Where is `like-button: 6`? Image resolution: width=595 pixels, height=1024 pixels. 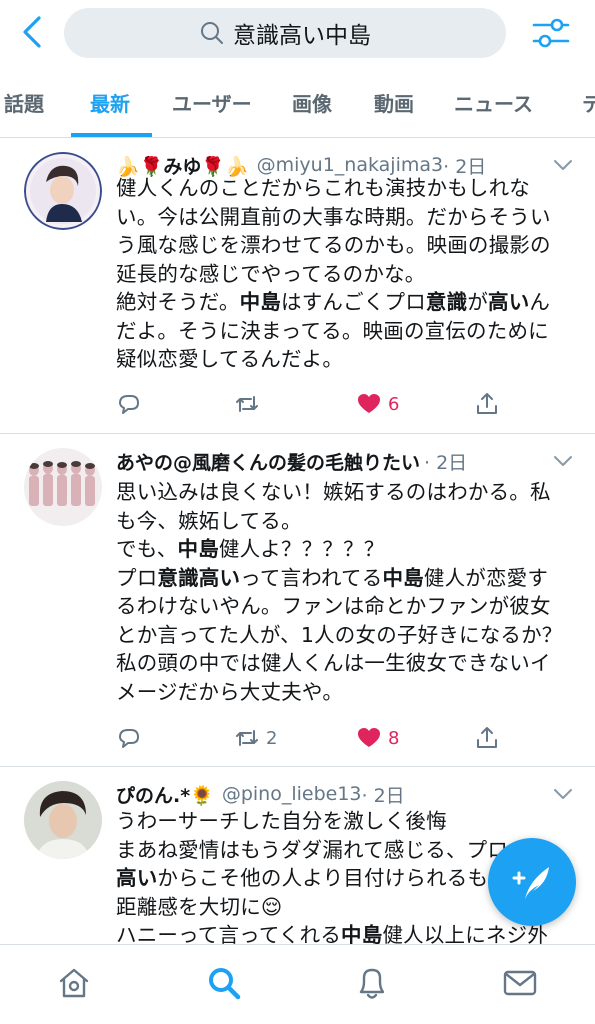
like-button: 6 is located at coordinates (377, 404).